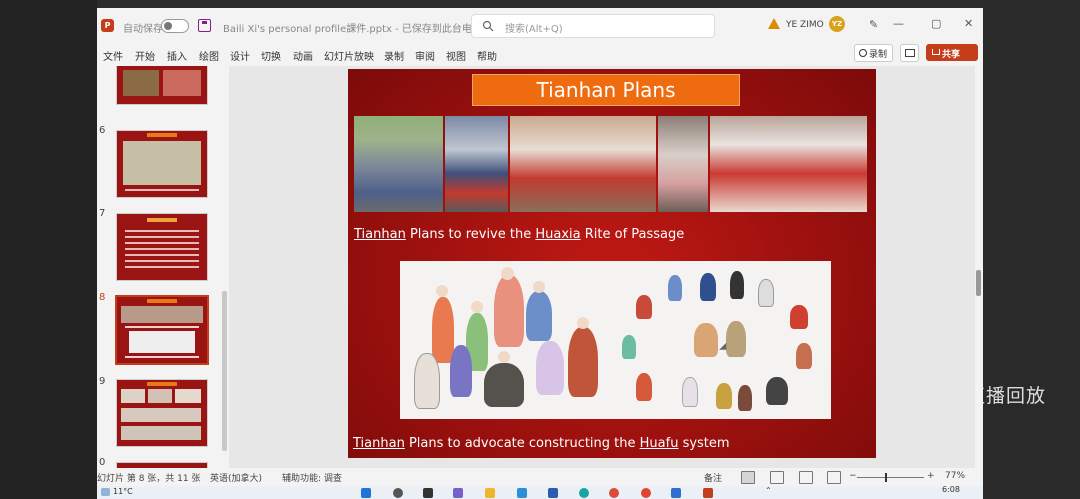  What do you see at coordinates (768, 490) in the screenshot?
I see `tray-chevron-icon: ⌃` at bounding box center [768, 490].